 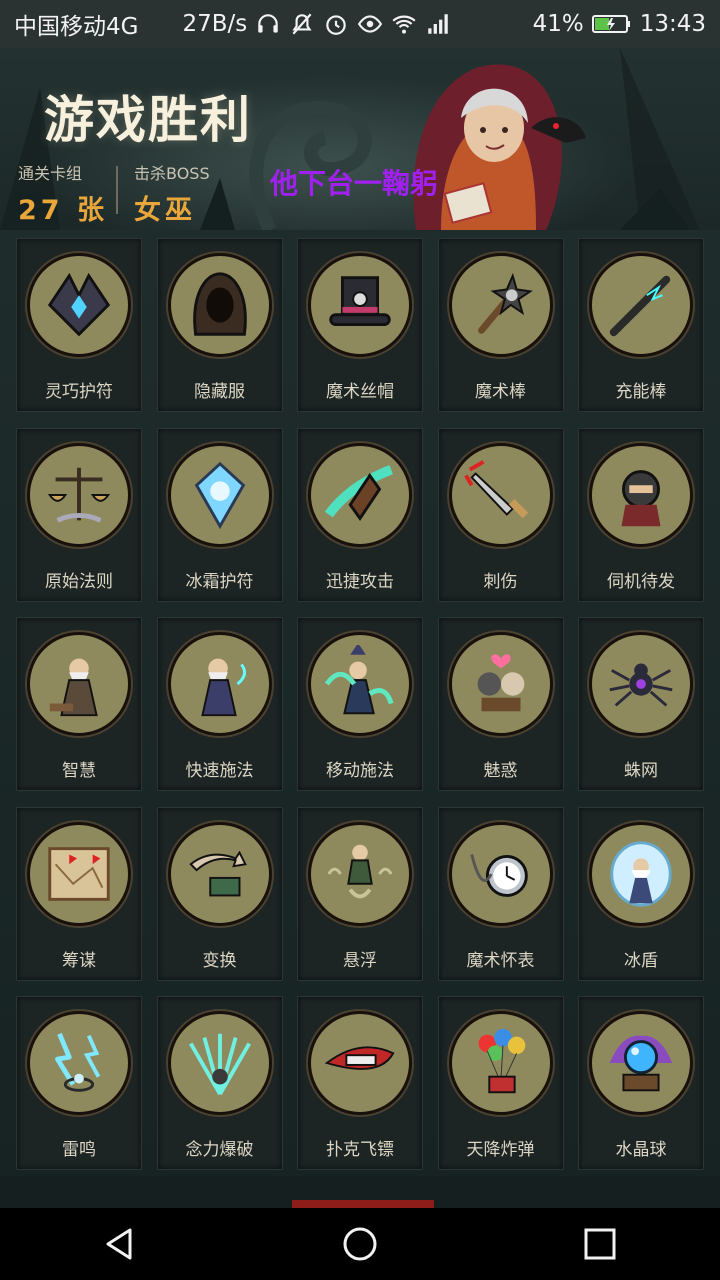 What do you see at coordinates (63, 210) in the screenshot?
I see `cleared-deck-value: 27 张` at bounding box center [63, 210].